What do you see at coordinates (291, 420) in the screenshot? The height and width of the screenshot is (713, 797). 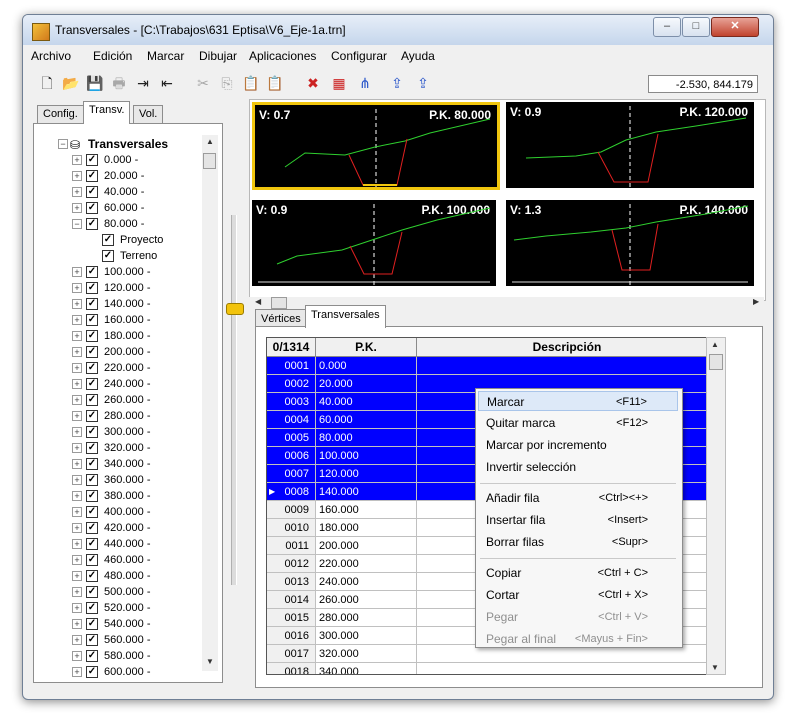 I see `row-id-cell: 0004` at bounding box center [291, 420].